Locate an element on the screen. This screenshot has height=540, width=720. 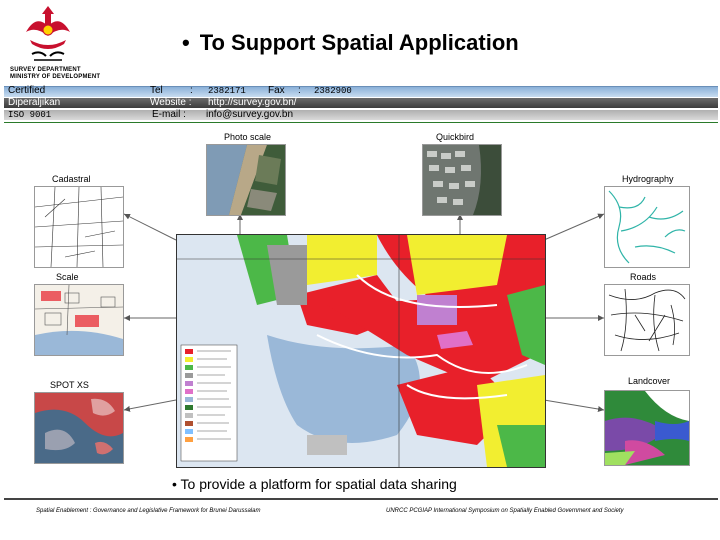
quickbird-image is located at coordinates (462, 180).